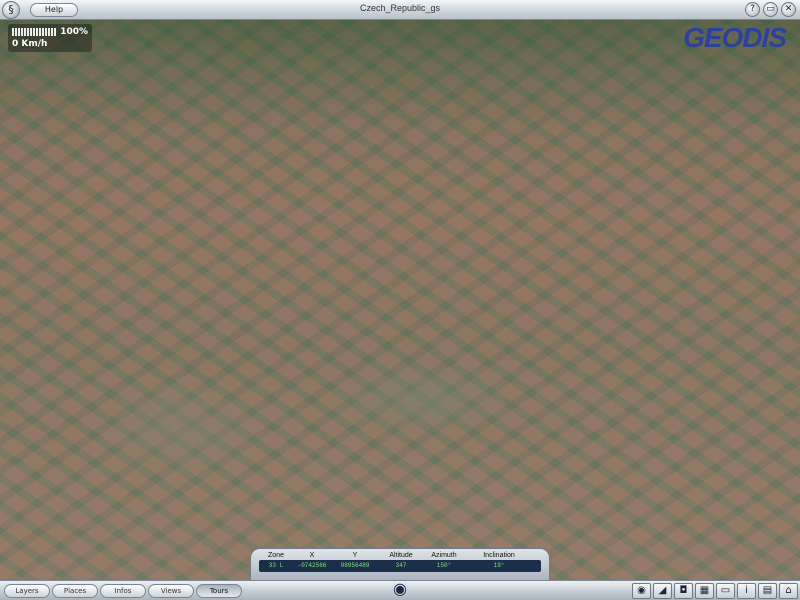 This screenshot has height=600, width=800. I want to click on header-altitude: Altitude, so click(401, 555).